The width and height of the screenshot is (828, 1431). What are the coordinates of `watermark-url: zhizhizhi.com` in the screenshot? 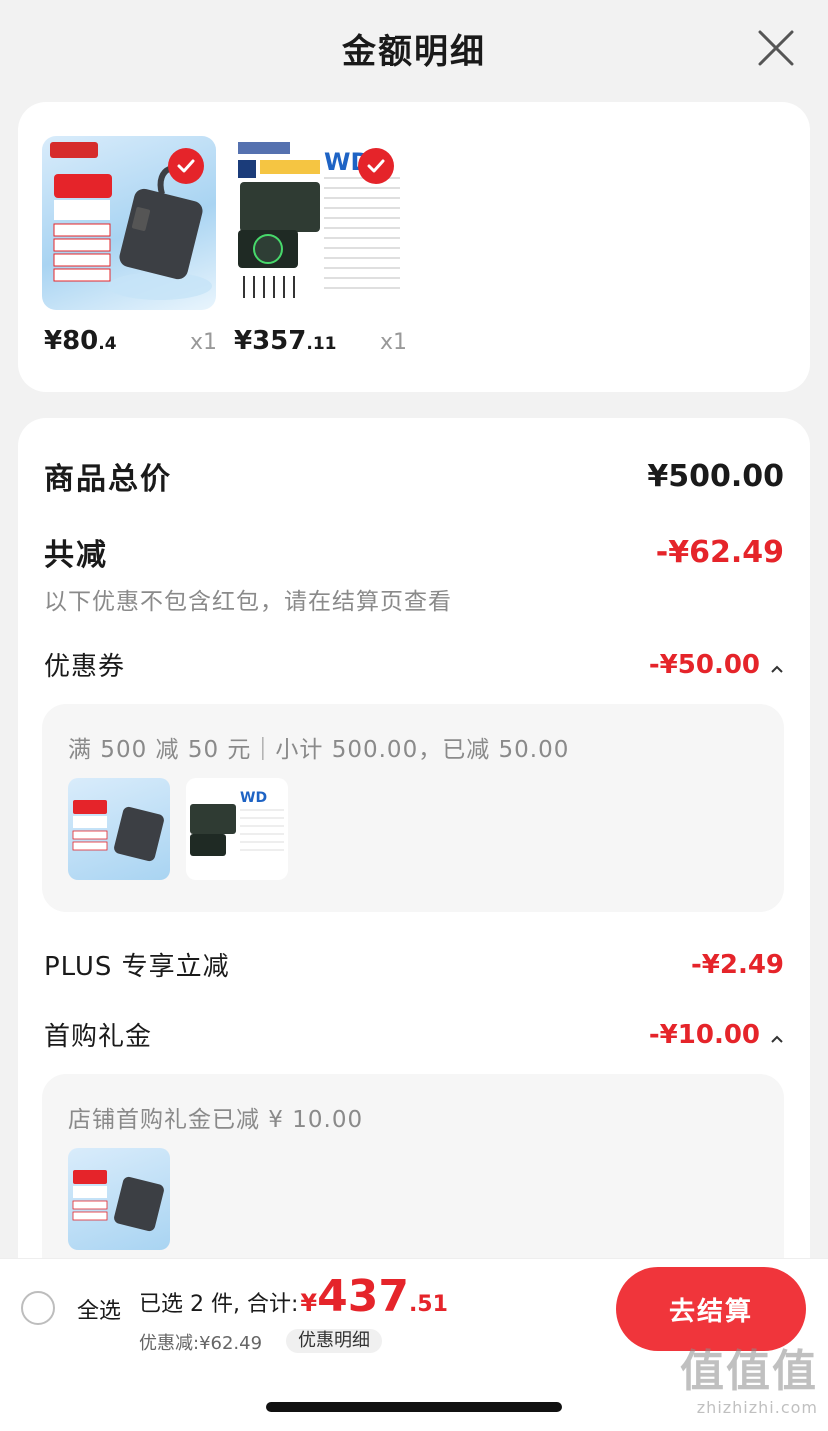 It's located at (757, 1407).